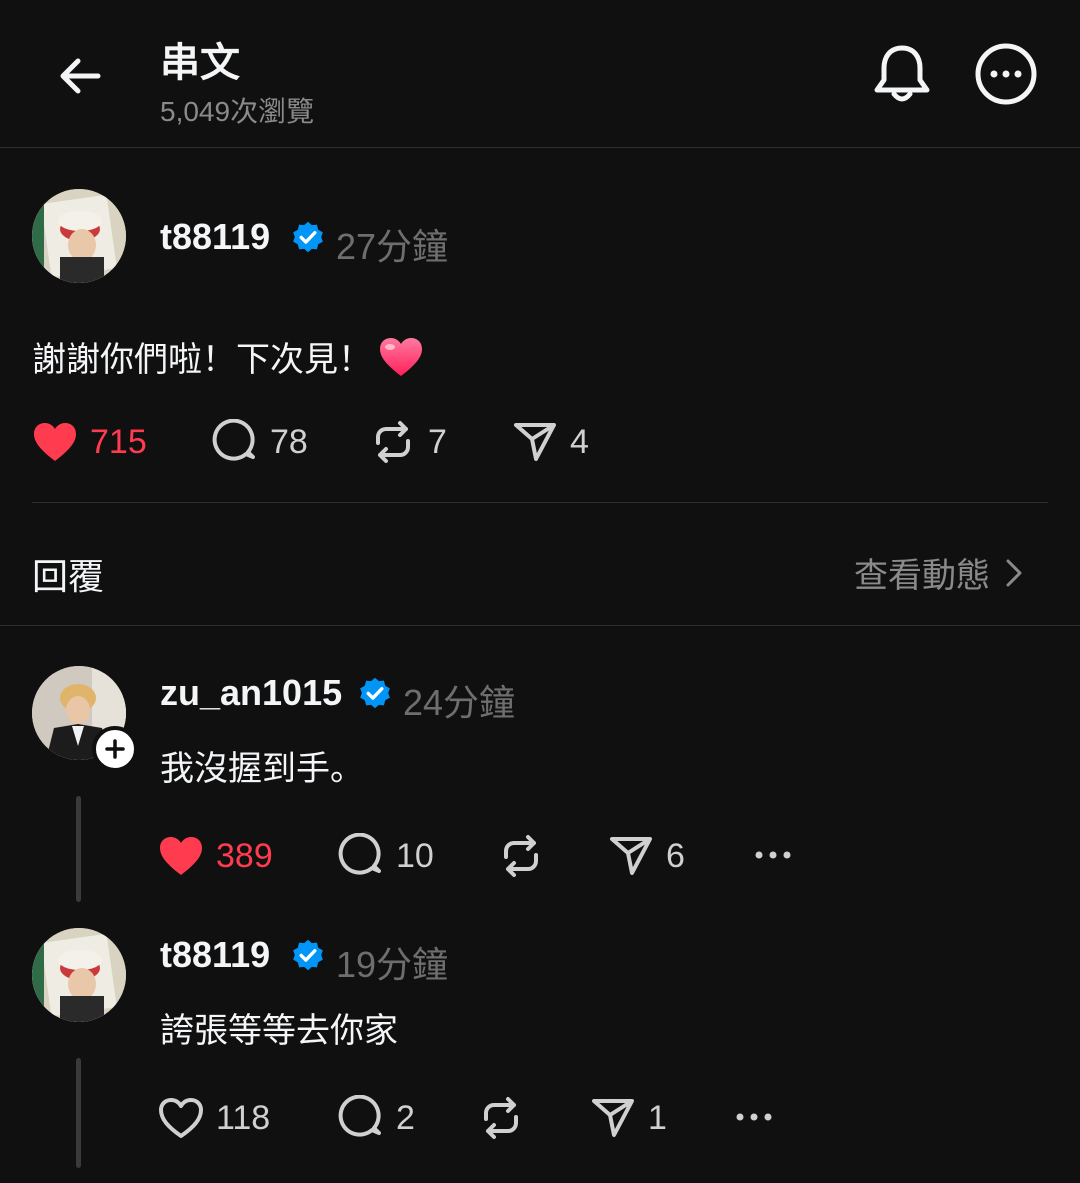 This screenshot has width=1080, height=1183. What do you see at coordinates (675, 855) in the screenshot?
I see `share-count: 6` at bounding box center [675, 855].